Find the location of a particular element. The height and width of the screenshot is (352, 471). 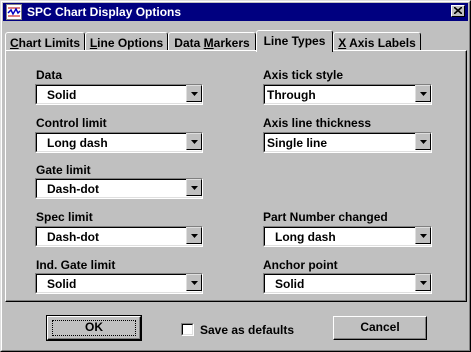

spc-chart-app-icon is located at coordinates (14, 12).